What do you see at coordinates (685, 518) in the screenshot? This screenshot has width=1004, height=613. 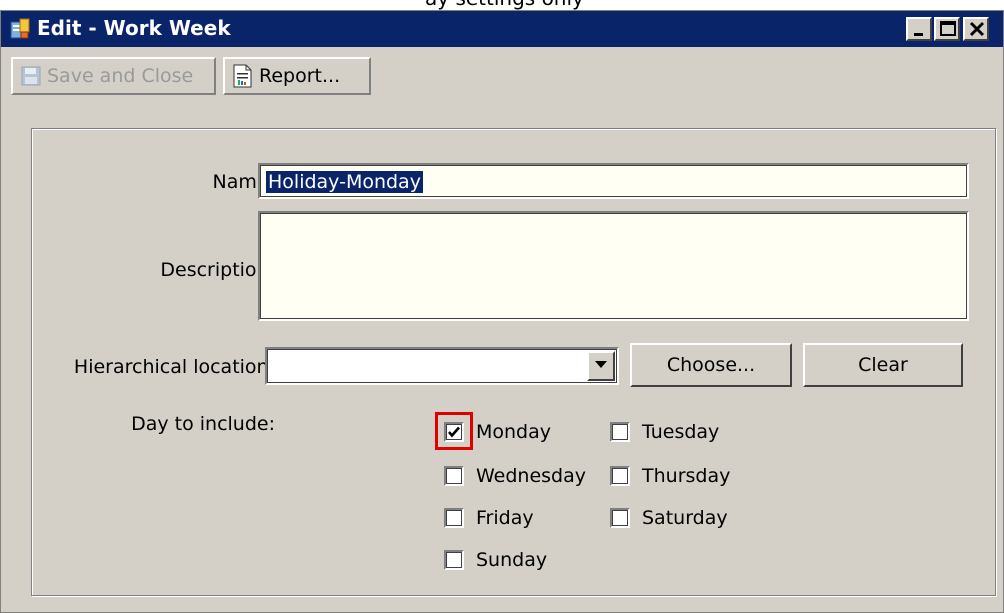 I see `day-label: Saturday` at bounding box center [685, 518].